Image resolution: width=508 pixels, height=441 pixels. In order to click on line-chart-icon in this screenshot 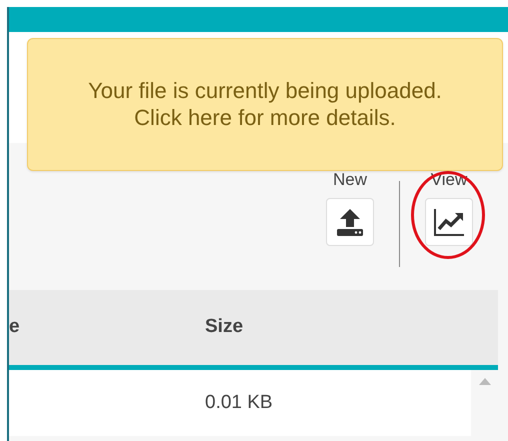, I will do `click(449, 222)`.